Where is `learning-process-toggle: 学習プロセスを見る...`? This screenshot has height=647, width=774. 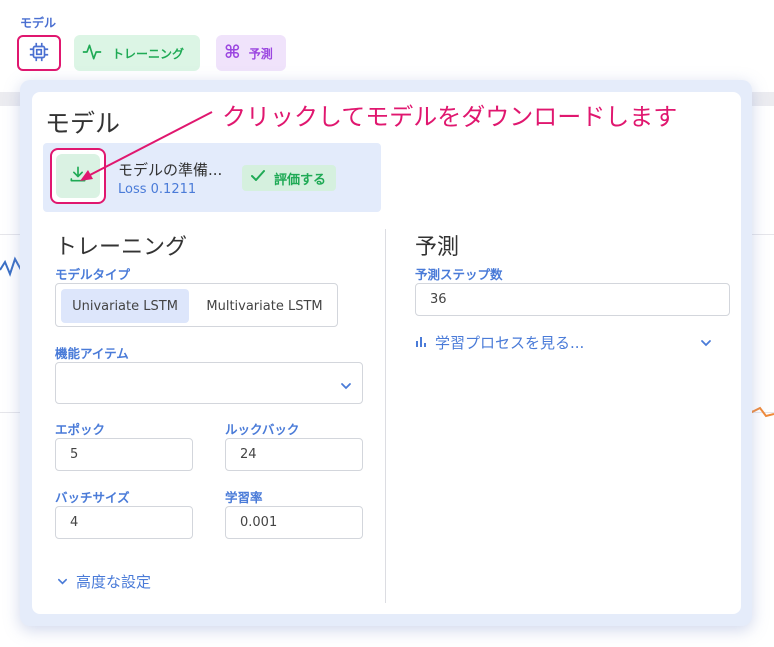 learning-process-toggle: 学習プロセスを見る... is located at coordinates (499, 342).